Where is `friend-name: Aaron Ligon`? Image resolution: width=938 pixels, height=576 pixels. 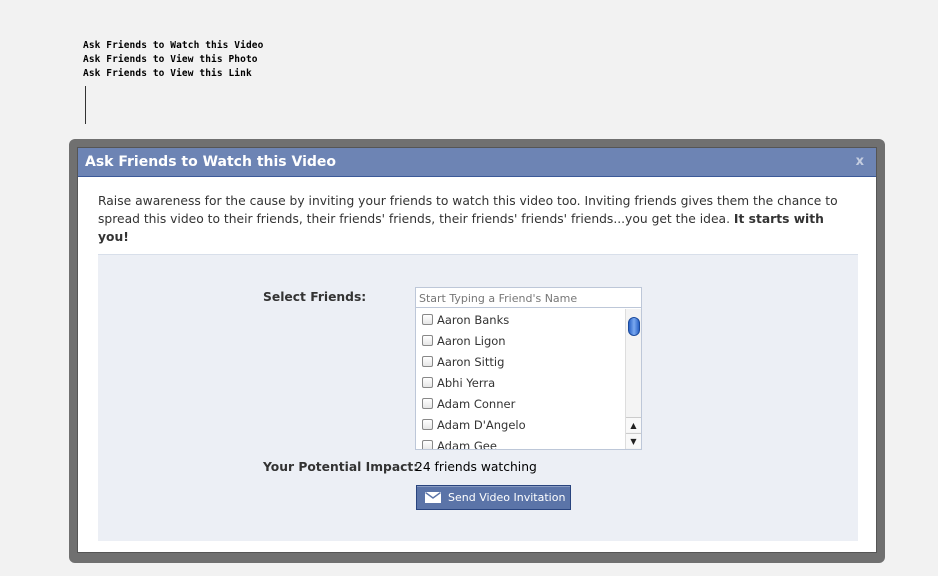
friend-name: Aaron Ligon is located at coordinates (471, 340).